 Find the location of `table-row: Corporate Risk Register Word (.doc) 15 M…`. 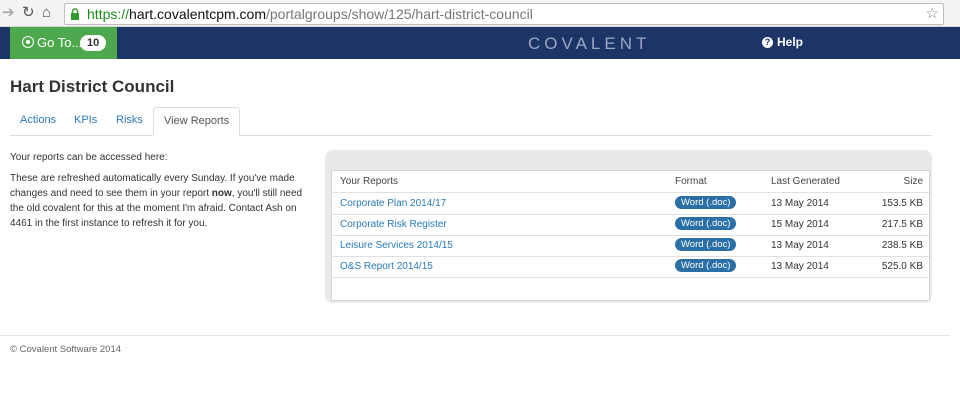

table-row: Corporate Risk Register Word (.doc) 15 M… is located at coordinates (630, 225).